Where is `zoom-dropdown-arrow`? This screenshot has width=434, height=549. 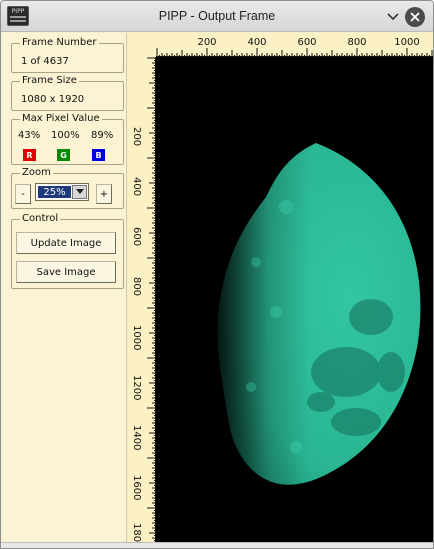
zoom-dropdown-arrow is located at coordinates (79, 192).